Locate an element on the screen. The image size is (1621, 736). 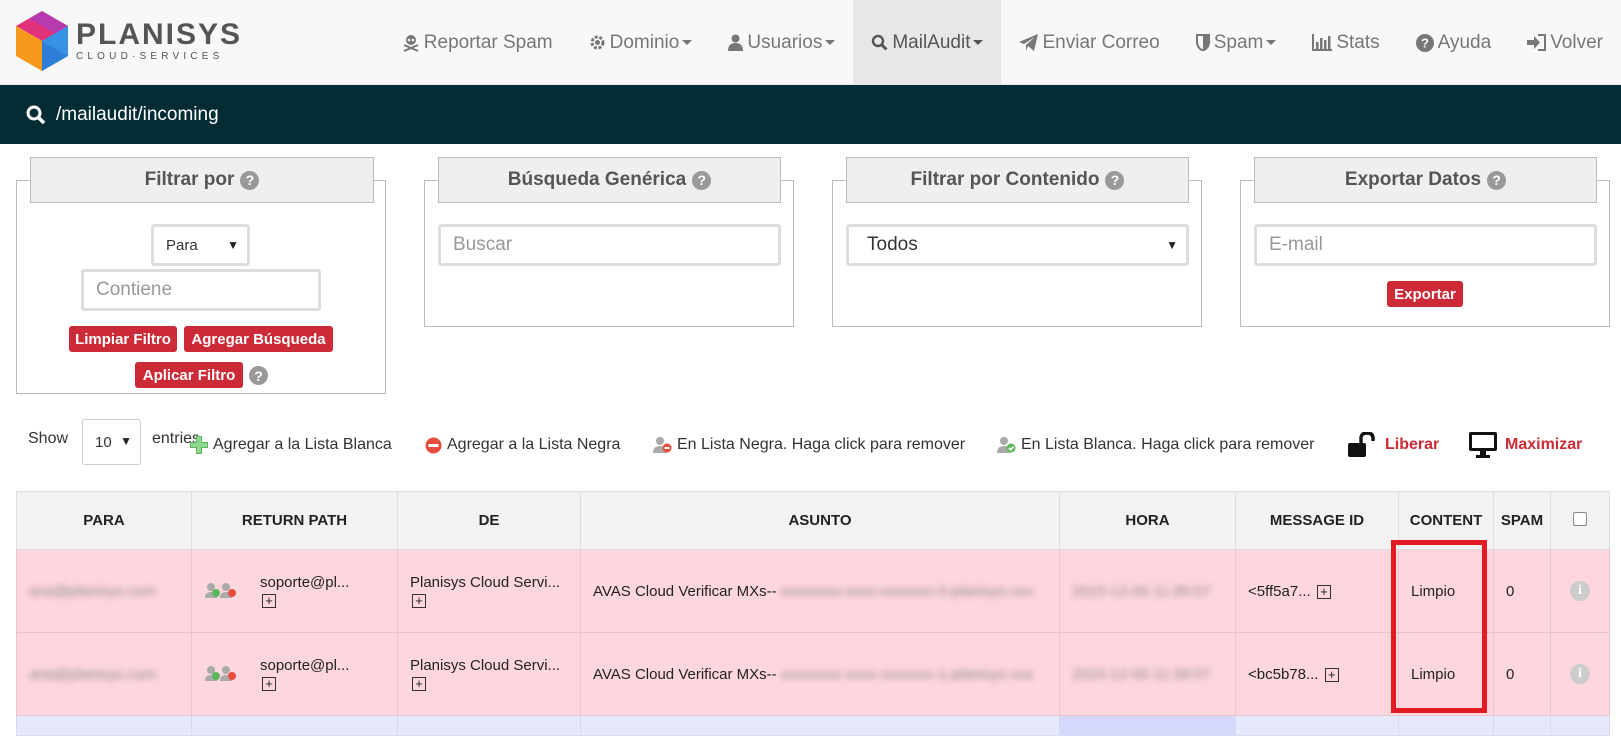
nav-usuarios: Usuarios is located at coordinates (781, 42).